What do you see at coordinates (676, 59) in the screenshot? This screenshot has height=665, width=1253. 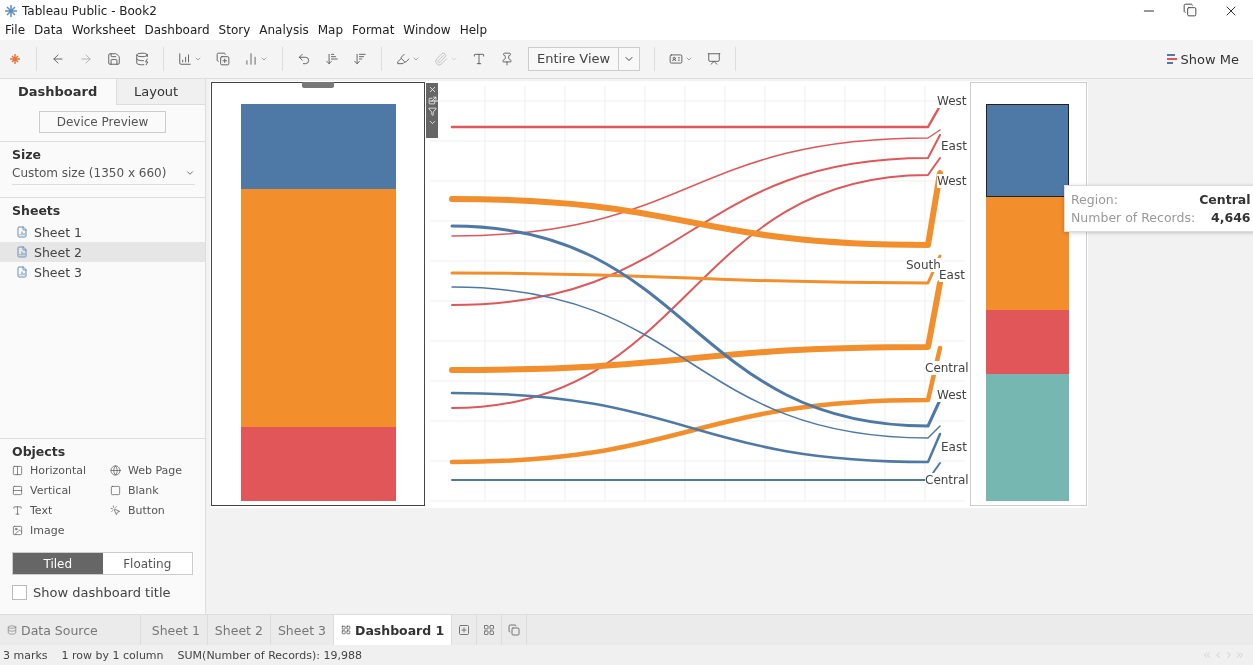 I see `card-icon` at bounding box center [676, 59].